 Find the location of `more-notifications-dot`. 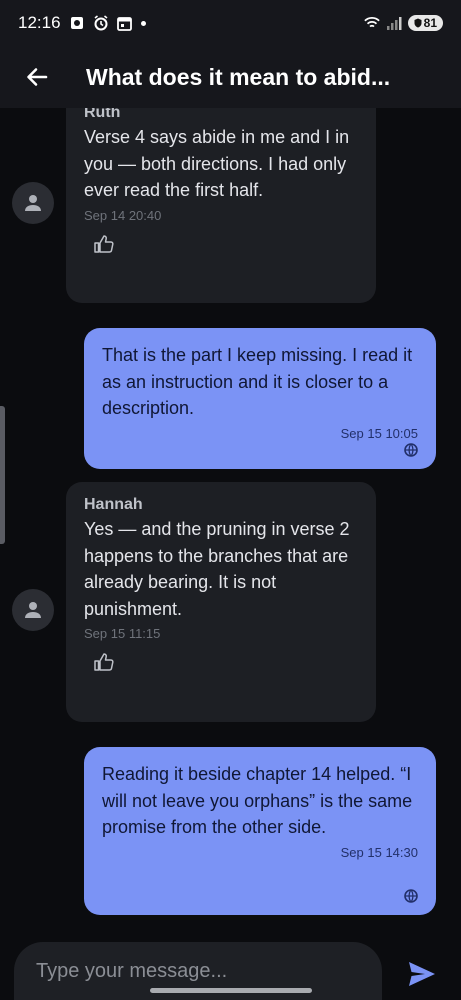

more-notifications-dot is located at coordinates (143, 23).